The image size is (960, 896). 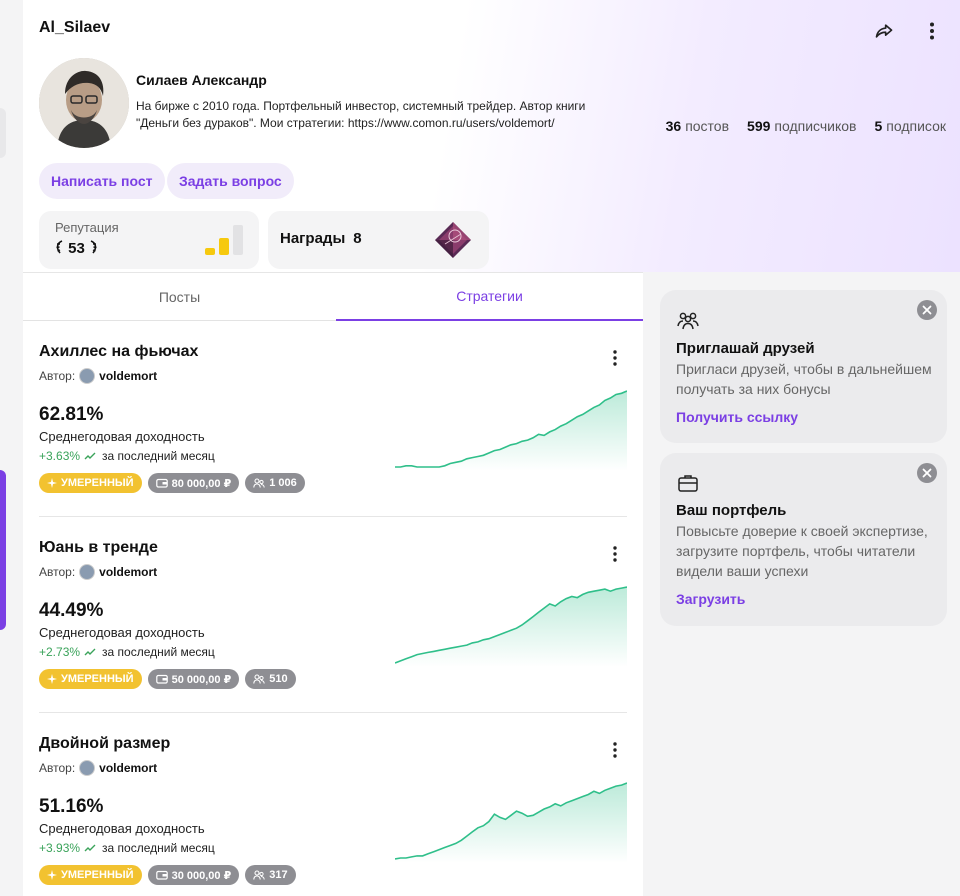 What do you see at coordinates (511, 823) in the screenshot?
I see `chart-area` at bounding box center [511, 823].